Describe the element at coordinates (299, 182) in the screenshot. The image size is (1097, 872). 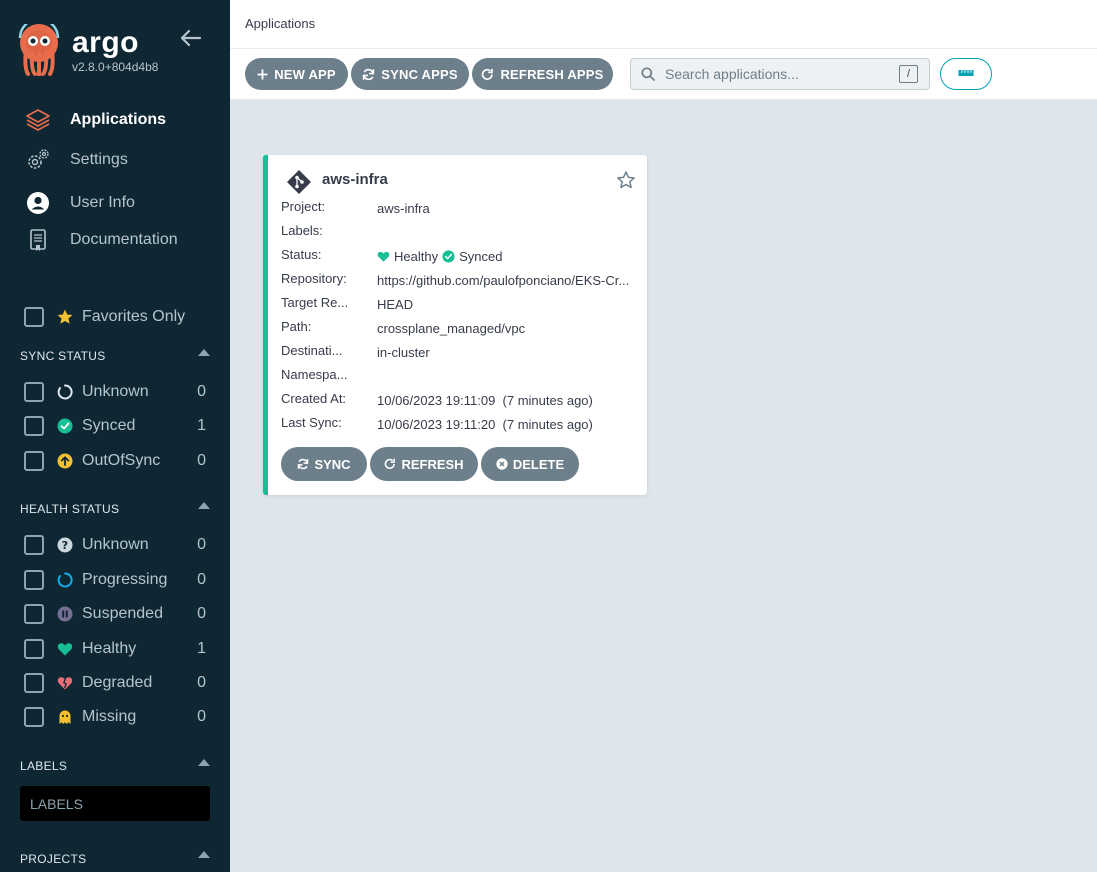
I see `git-diamond-icon` at that location.